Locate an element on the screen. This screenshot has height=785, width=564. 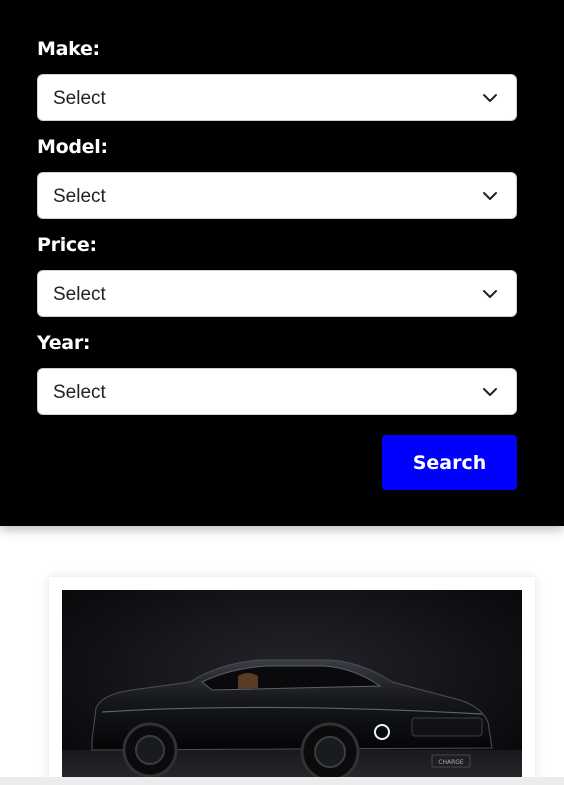
year-label: Year: is located at coordinates (64, 343).